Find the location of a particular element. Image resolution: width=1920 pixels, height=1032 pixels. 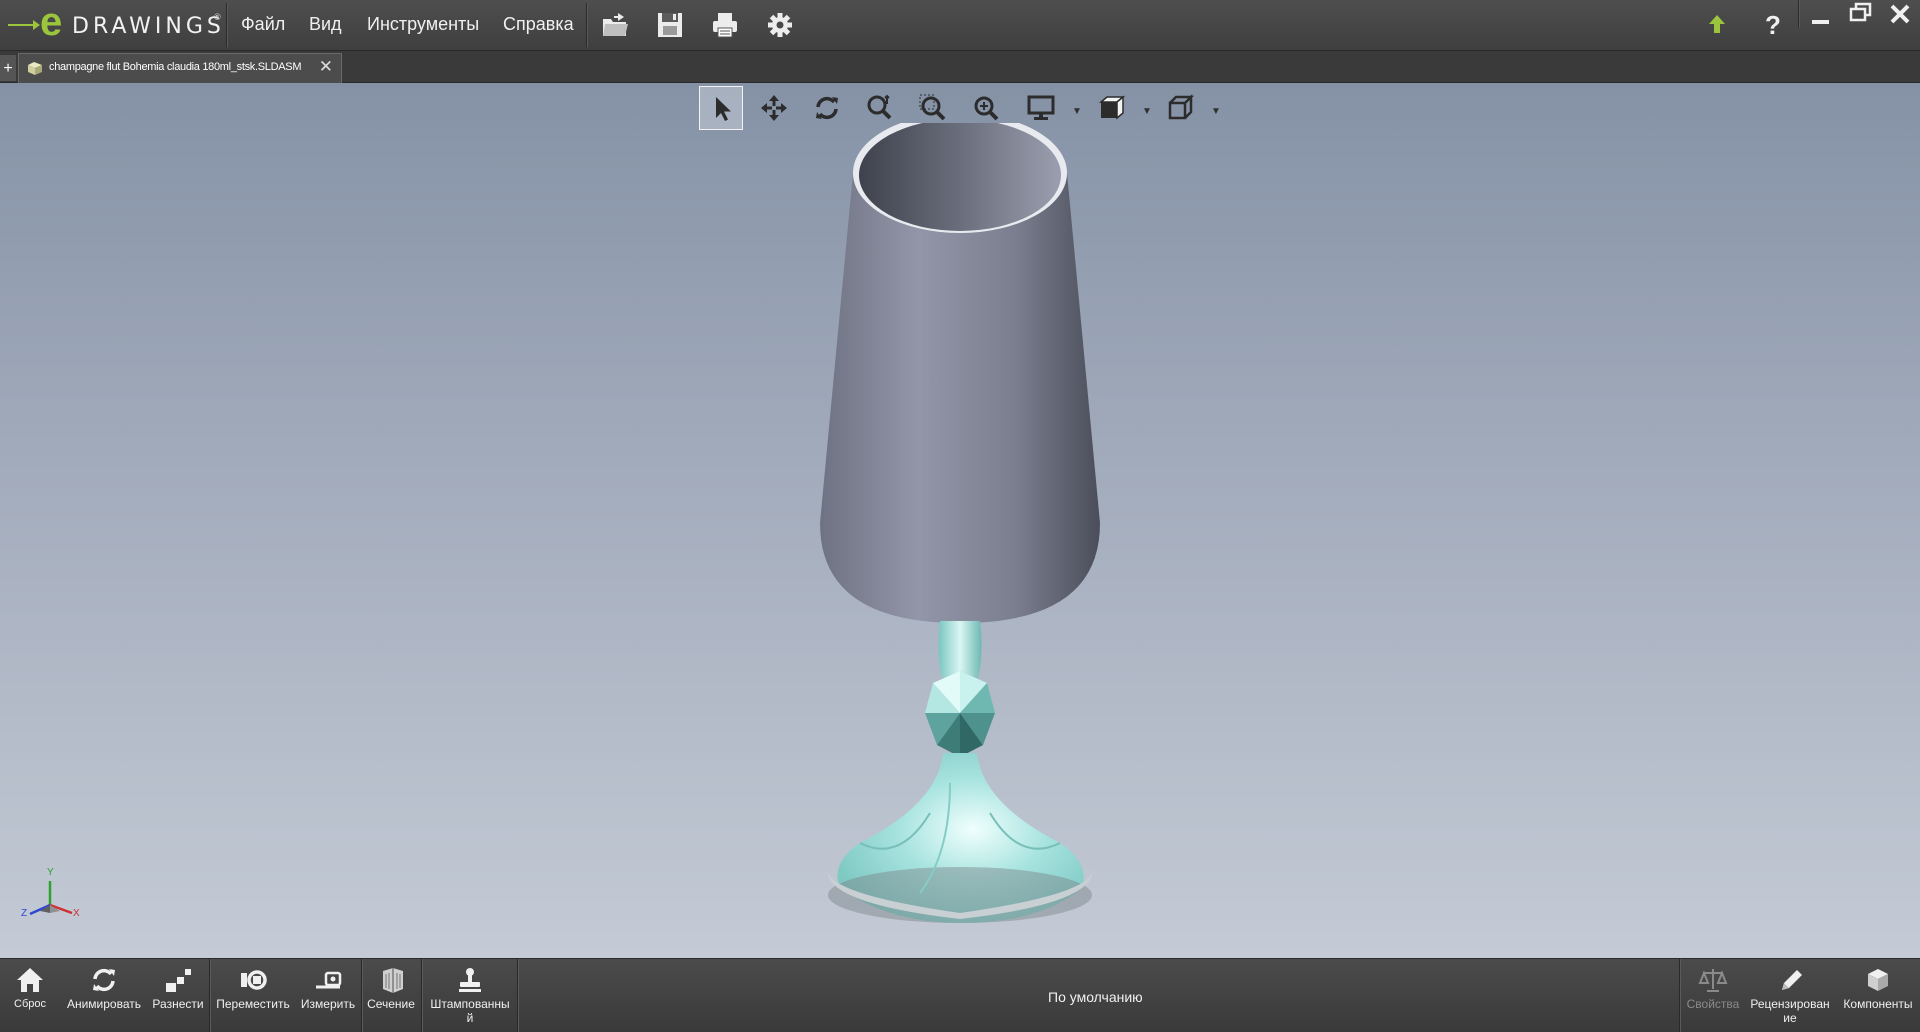

axis-triad is located at coordinates (51, 898).